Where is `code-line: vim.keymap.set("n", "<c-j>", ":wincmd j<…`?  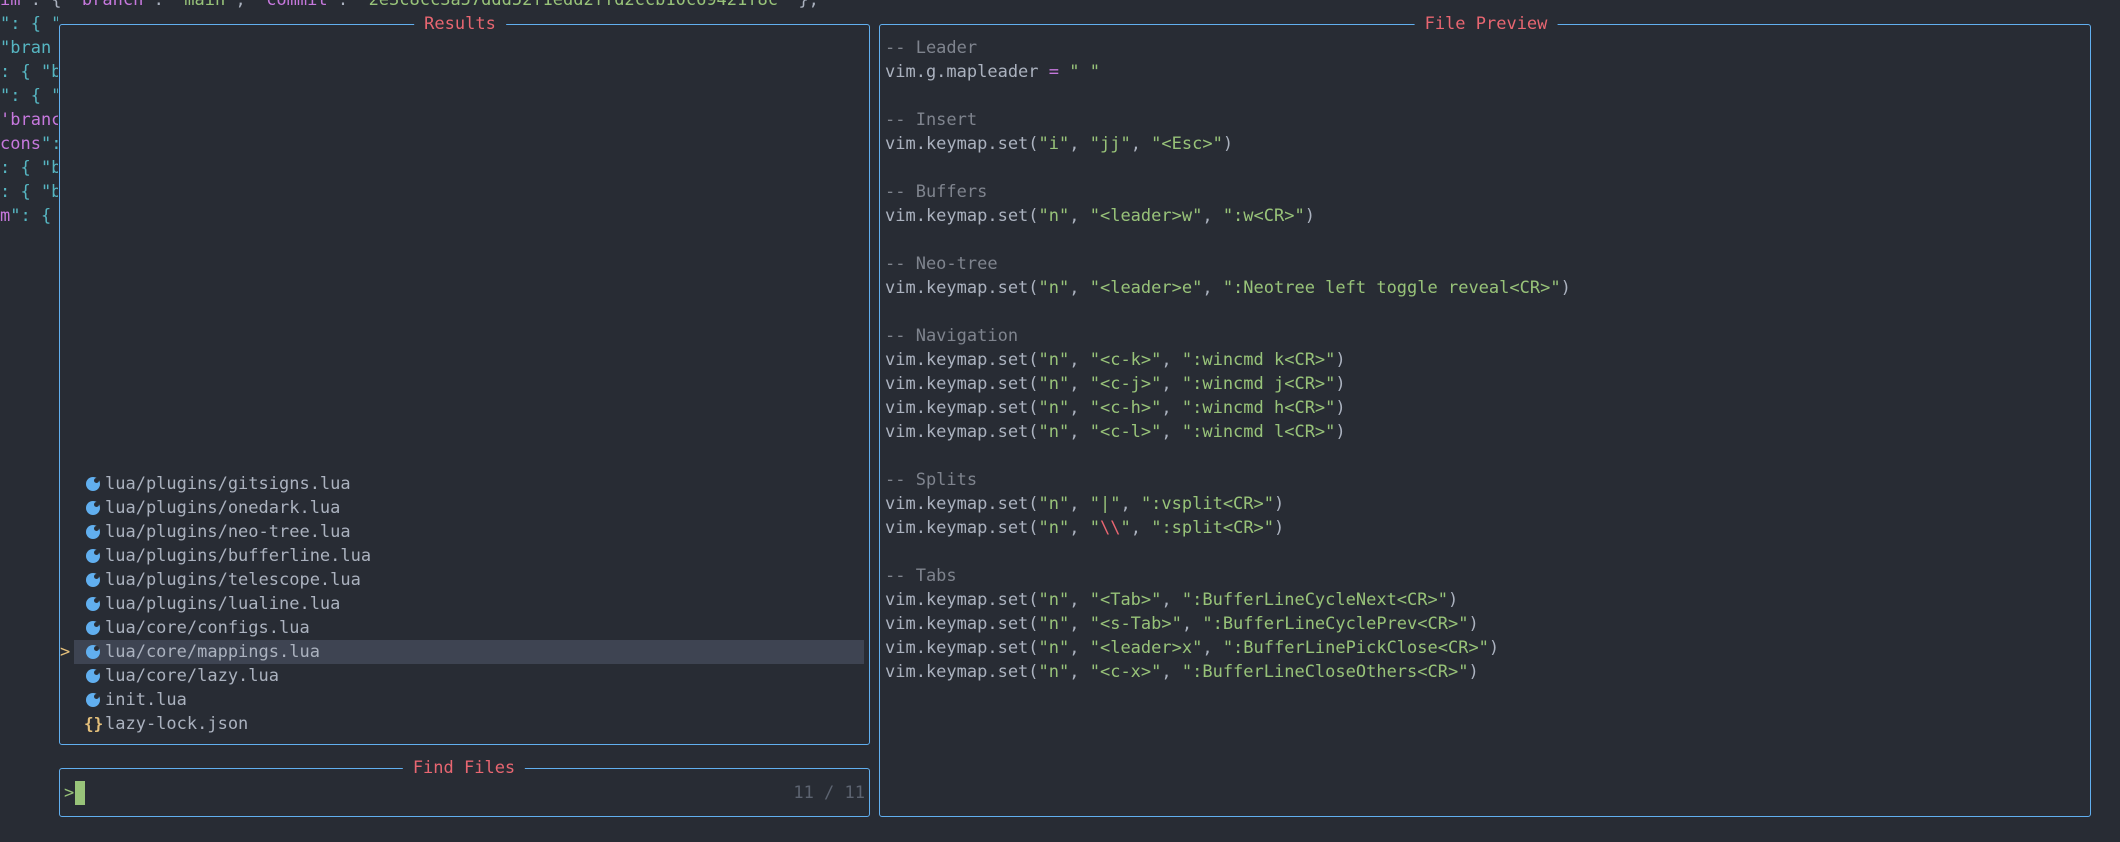 code-line: vim.keymap.set("n", "<c-j>", ":wincmd j<… is located at coordinates (1115, 384).